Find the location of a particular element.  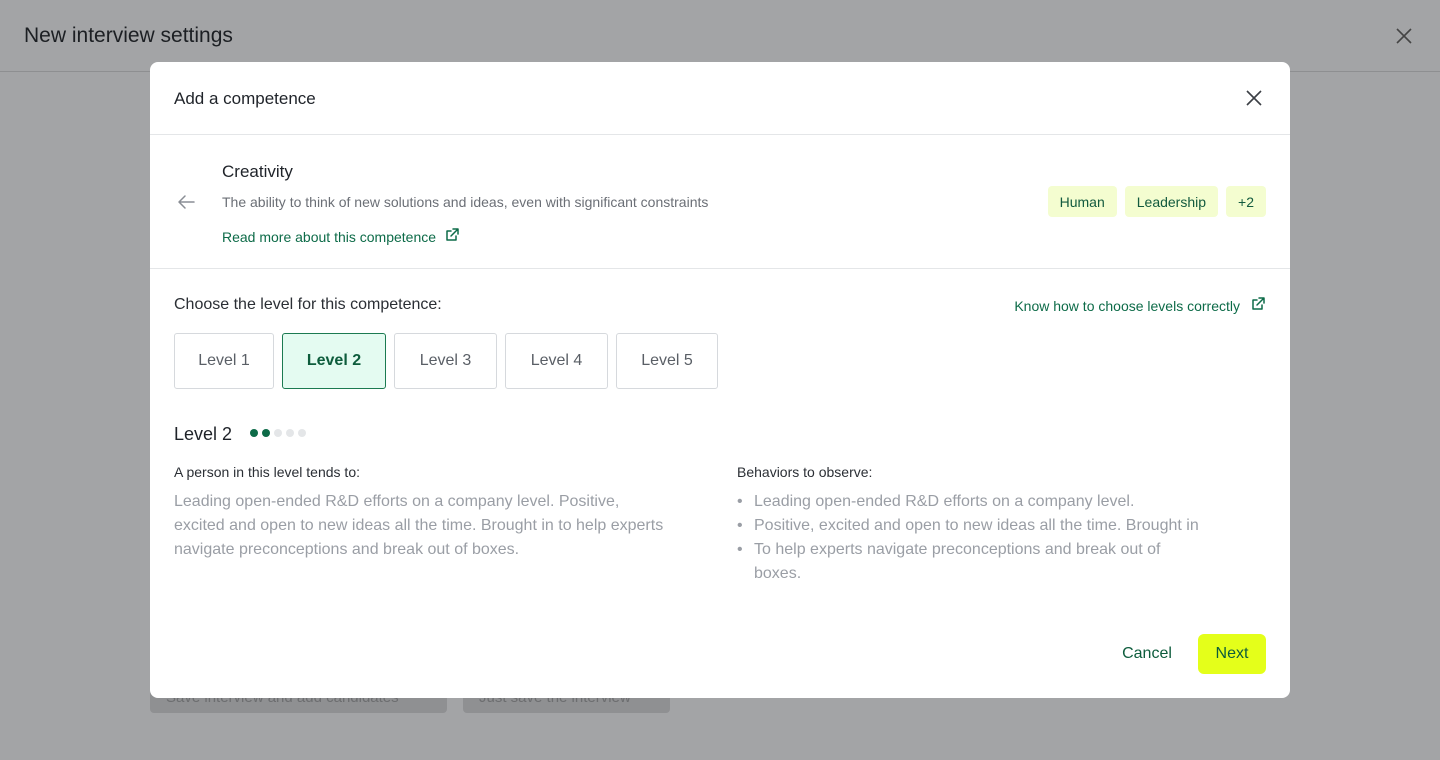

competence-tags: Human Leadership +2 is located at coordinates (1156, 201).